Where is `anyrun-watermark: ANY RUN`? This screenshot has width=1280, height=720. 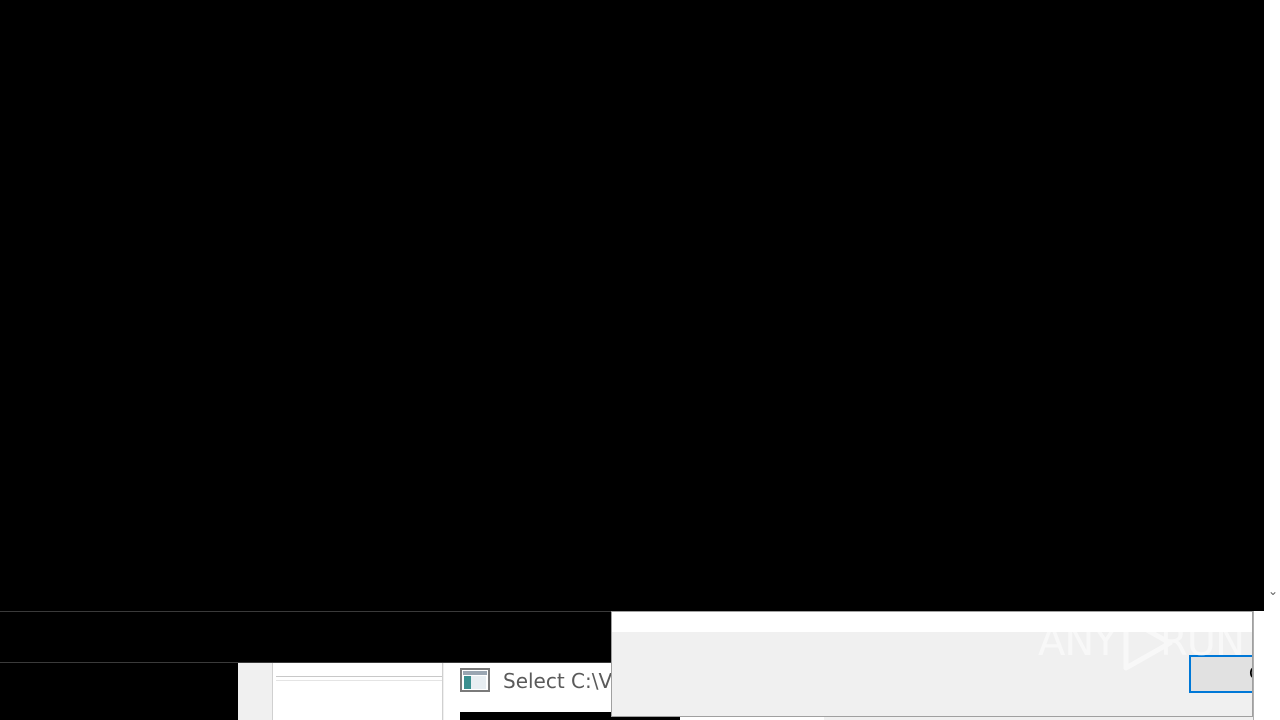
anyrun-watermark: ANY RUN is located at coordinates (1141, 642).